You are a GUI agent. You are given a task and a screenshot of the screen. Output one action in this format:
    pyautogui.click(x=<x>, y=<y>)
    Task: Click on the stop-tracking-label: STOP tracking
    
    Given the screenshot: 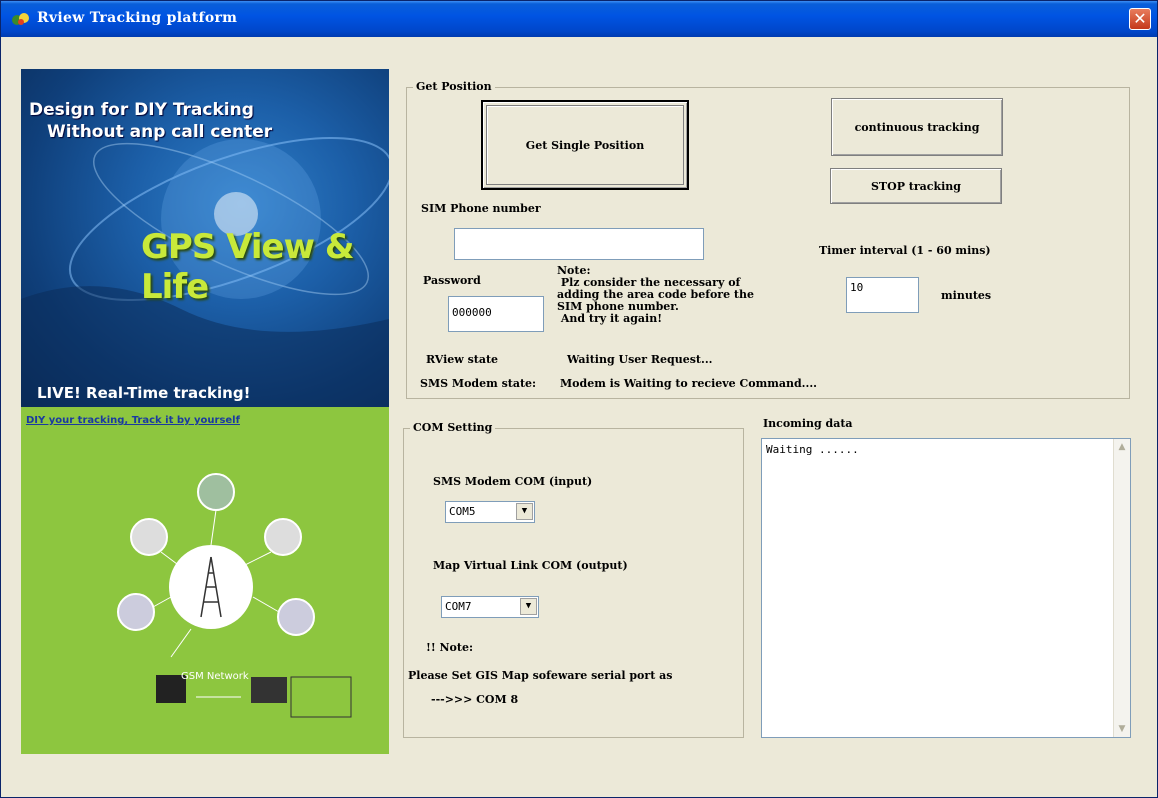 What is the action you would take?
    pyautogui.click(x=915, y=186)
    